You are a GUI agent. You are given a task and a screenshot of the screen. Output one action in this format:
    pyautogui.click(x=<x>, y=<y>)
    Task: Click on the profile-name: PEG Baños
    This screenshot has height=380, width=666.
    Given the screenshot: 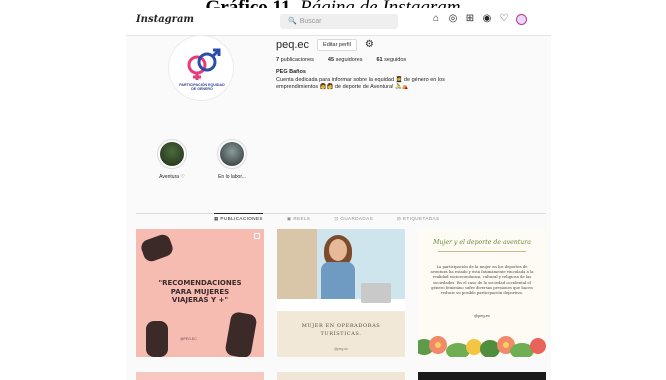 What is the action you would take?
    pyautogui.click(x=291, y=72)
    